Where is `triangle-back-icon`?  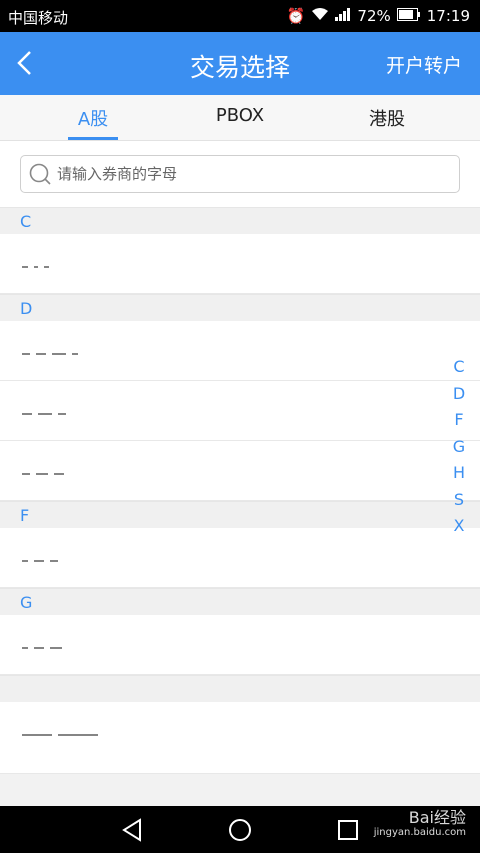 triangle-back-icon is located at coordinates (131, 830).